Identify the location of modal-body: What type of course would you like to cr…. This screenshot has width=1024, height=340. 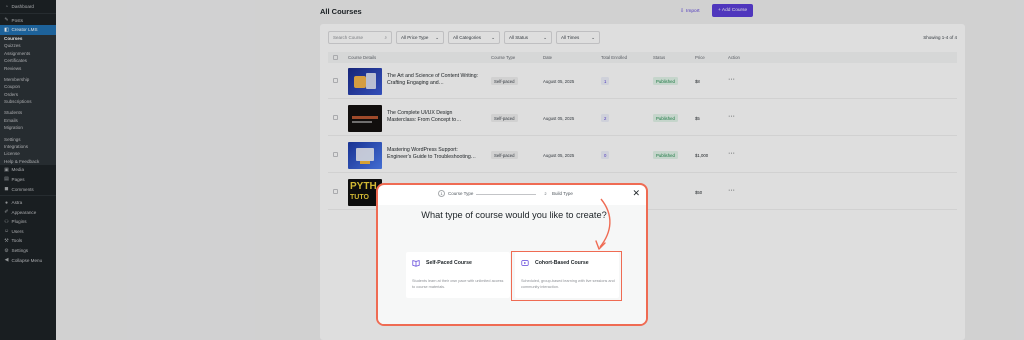
(512, 264).